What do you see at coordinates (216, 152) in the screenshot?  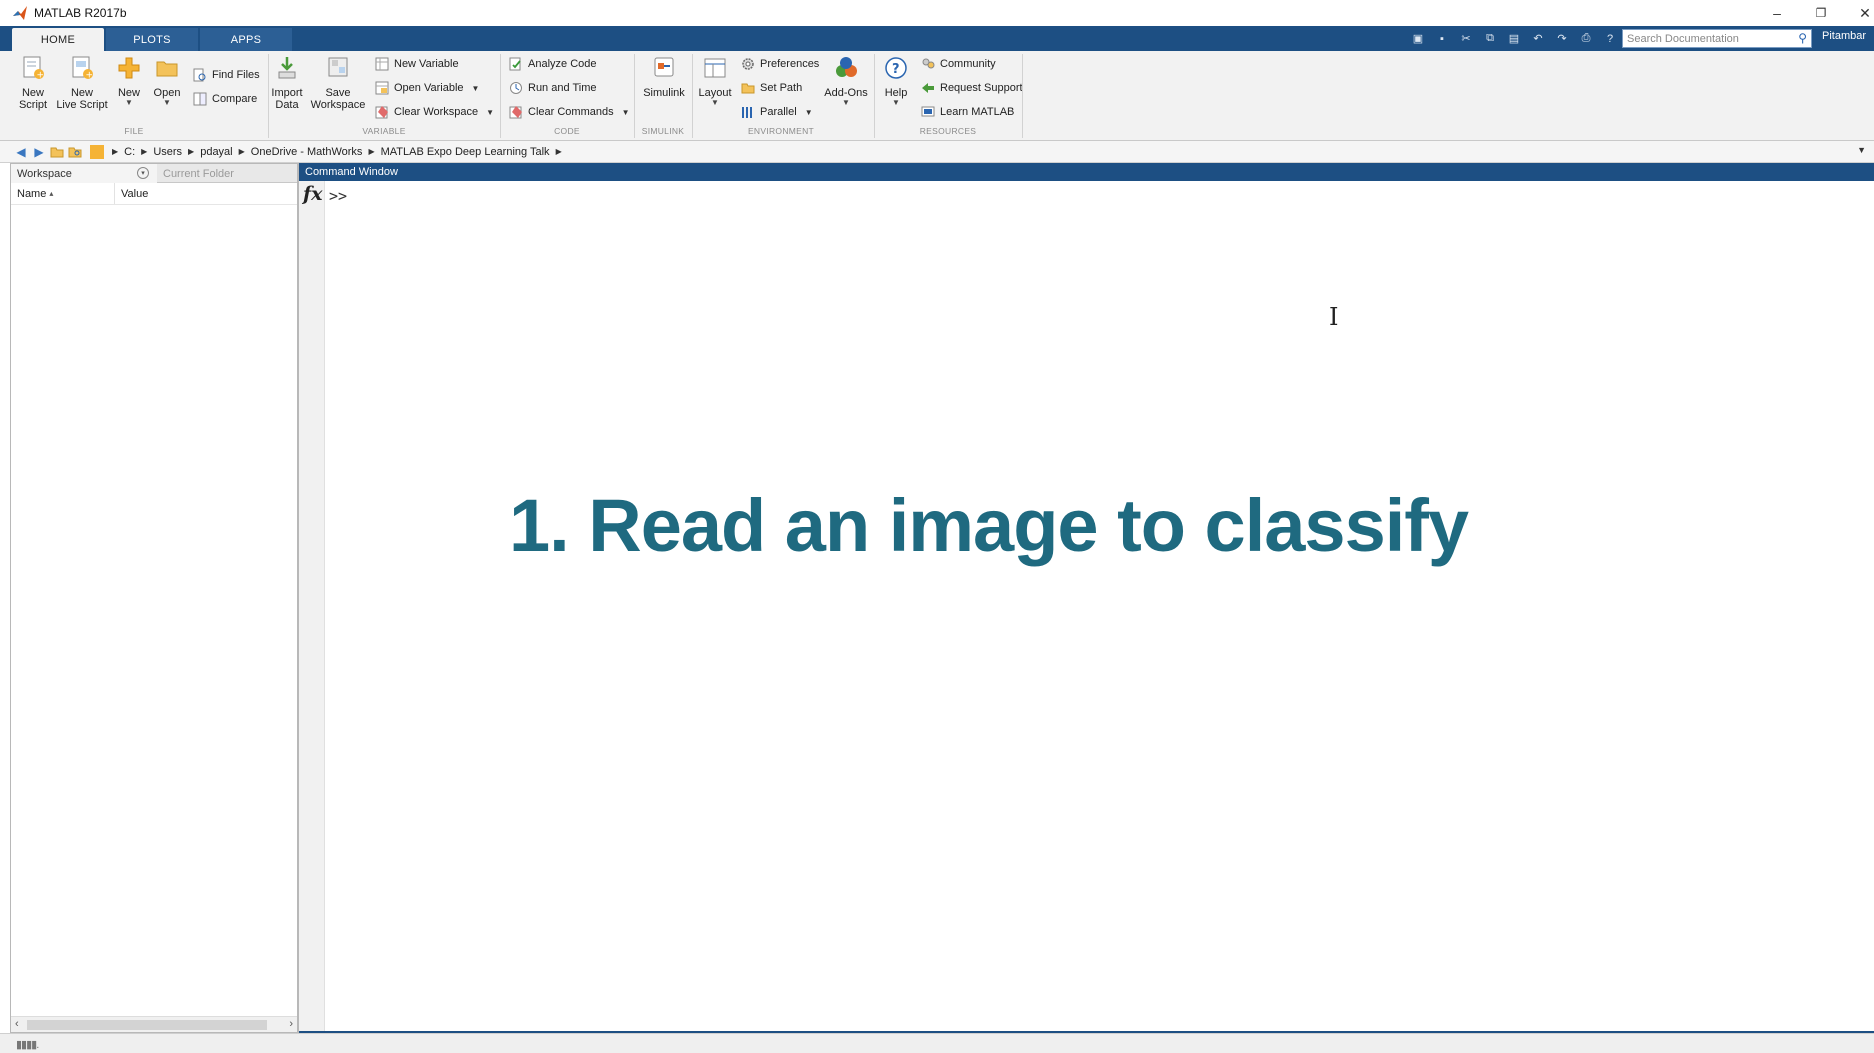 I see `breadcrumb-pdayal: pdayal` at bounding box center [216, 152].